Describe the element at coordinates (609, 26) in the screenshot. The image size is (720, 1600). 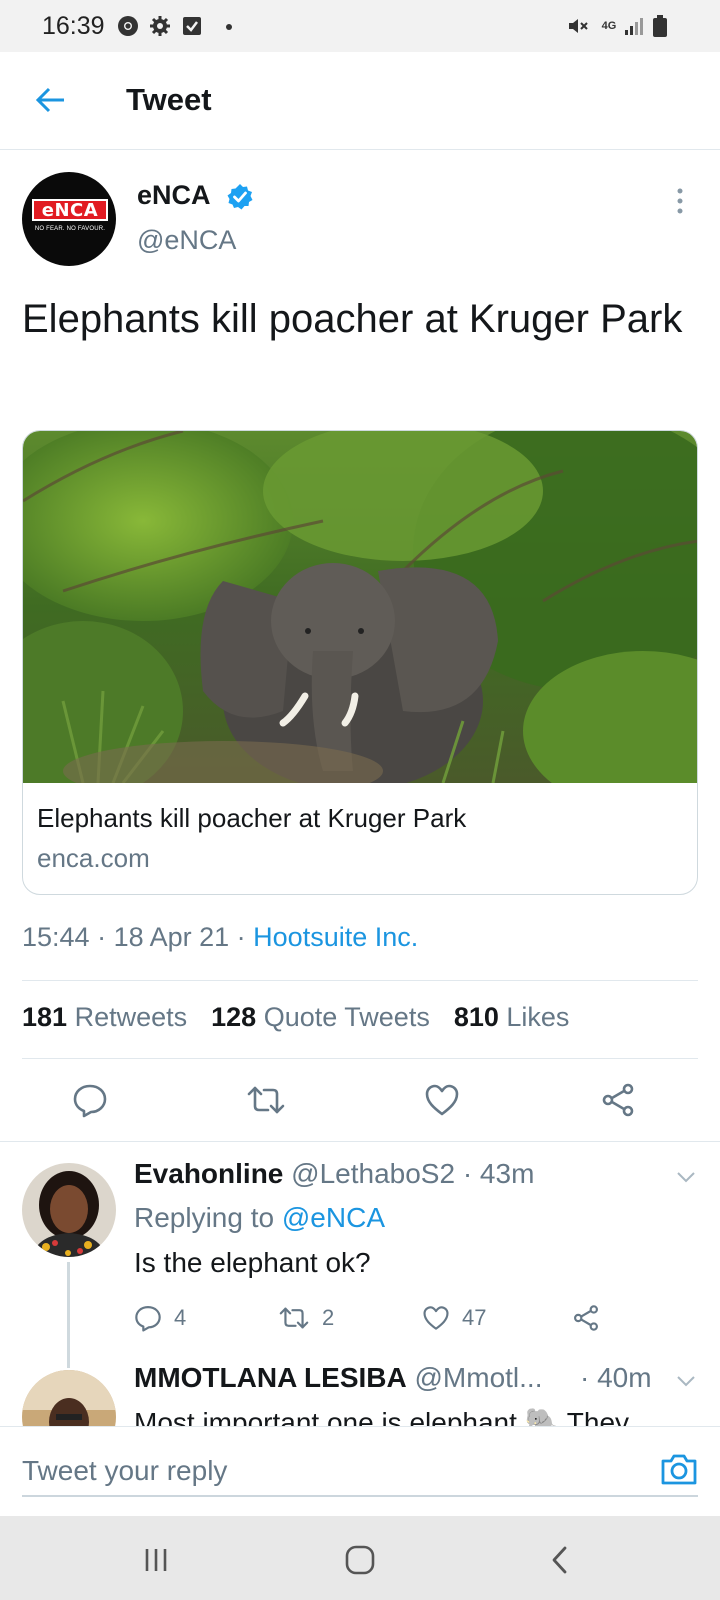
I see `network-type: 4G` at that location.